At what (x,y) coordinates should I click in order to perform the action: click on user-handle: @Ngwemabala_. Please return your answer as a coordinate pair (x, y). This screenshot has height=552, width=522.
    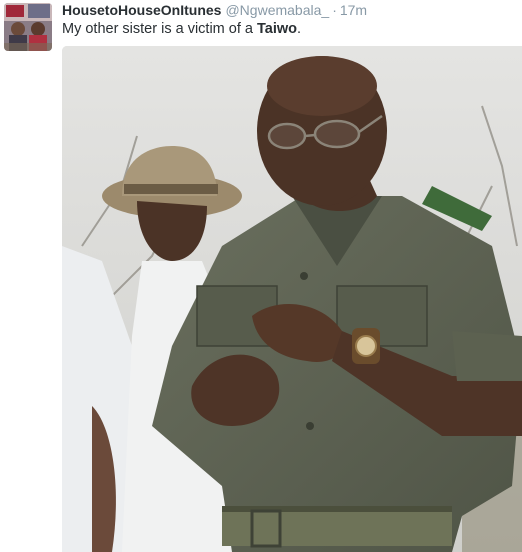
    Looking at the image, I should click on (277, 10).